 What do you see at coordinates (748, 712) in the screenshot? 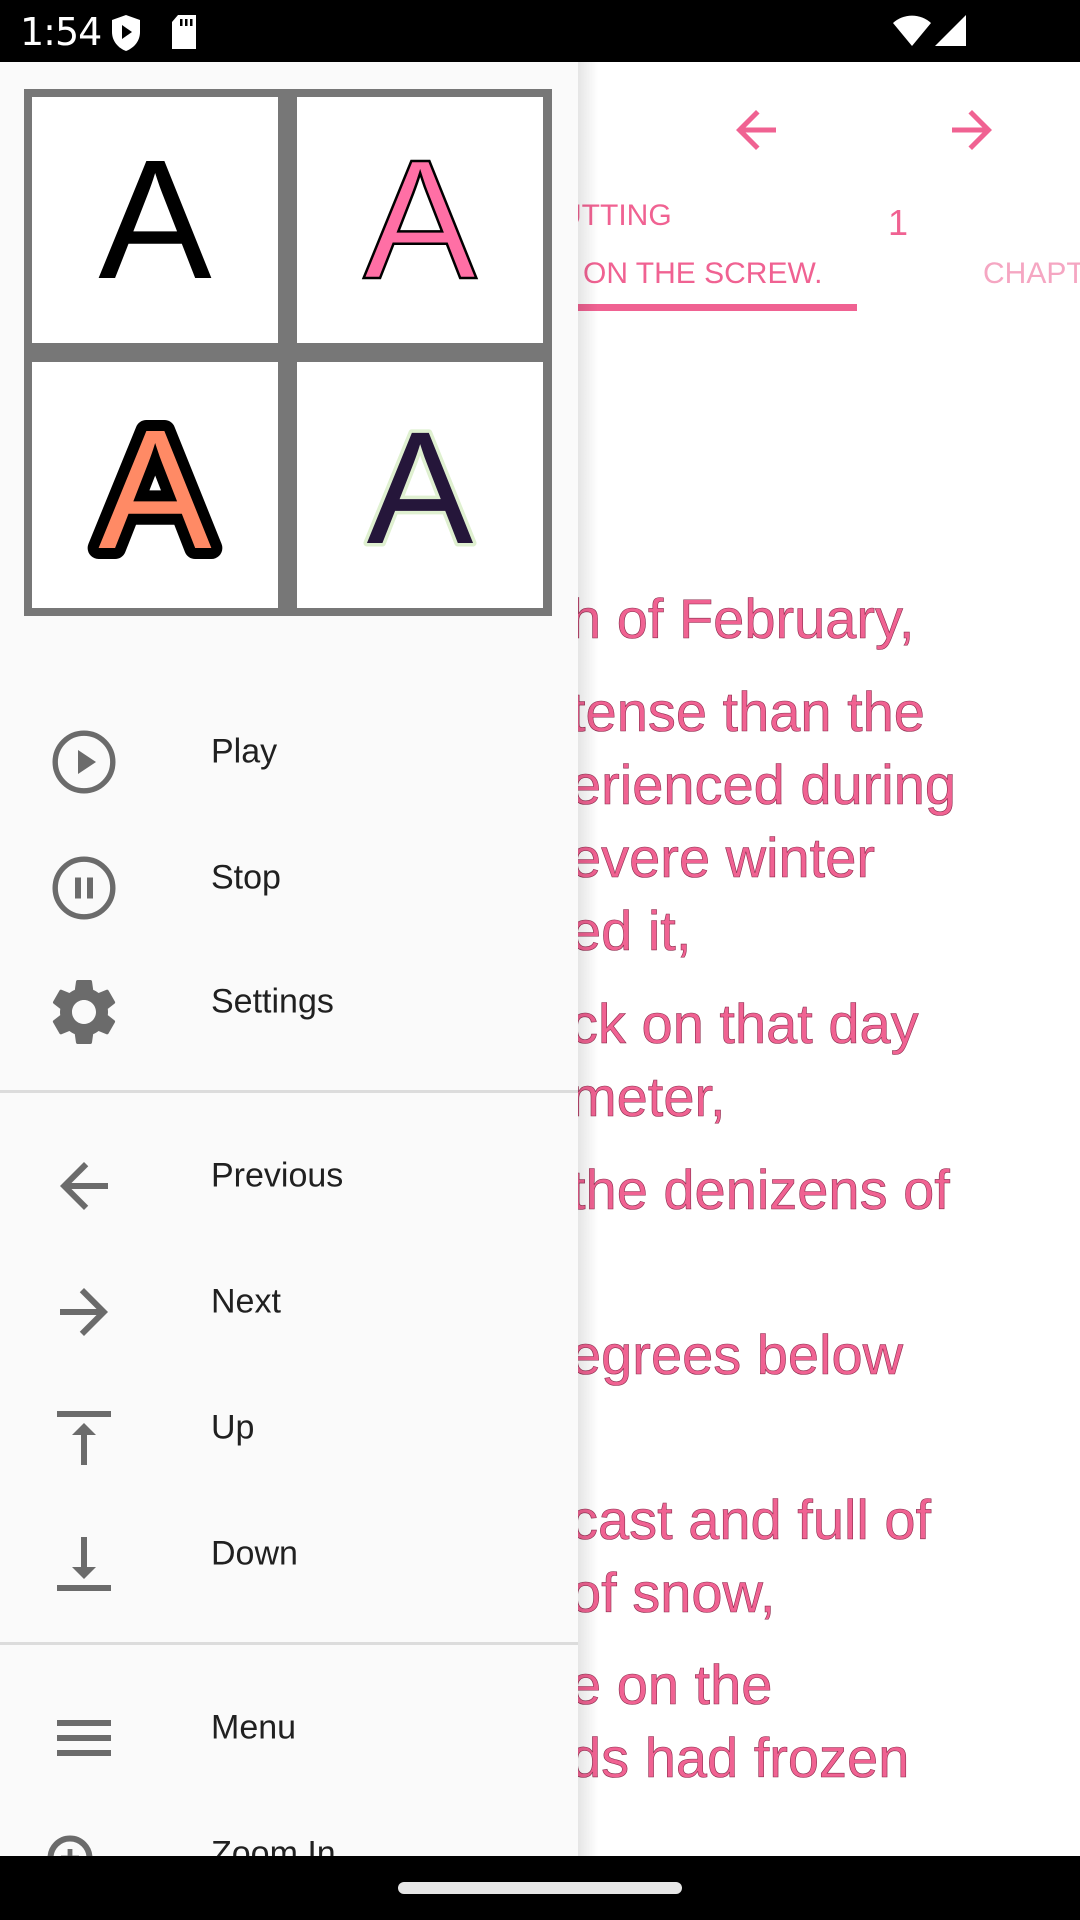
I see `text-line: tense than the` at bounding box center [748, 712].